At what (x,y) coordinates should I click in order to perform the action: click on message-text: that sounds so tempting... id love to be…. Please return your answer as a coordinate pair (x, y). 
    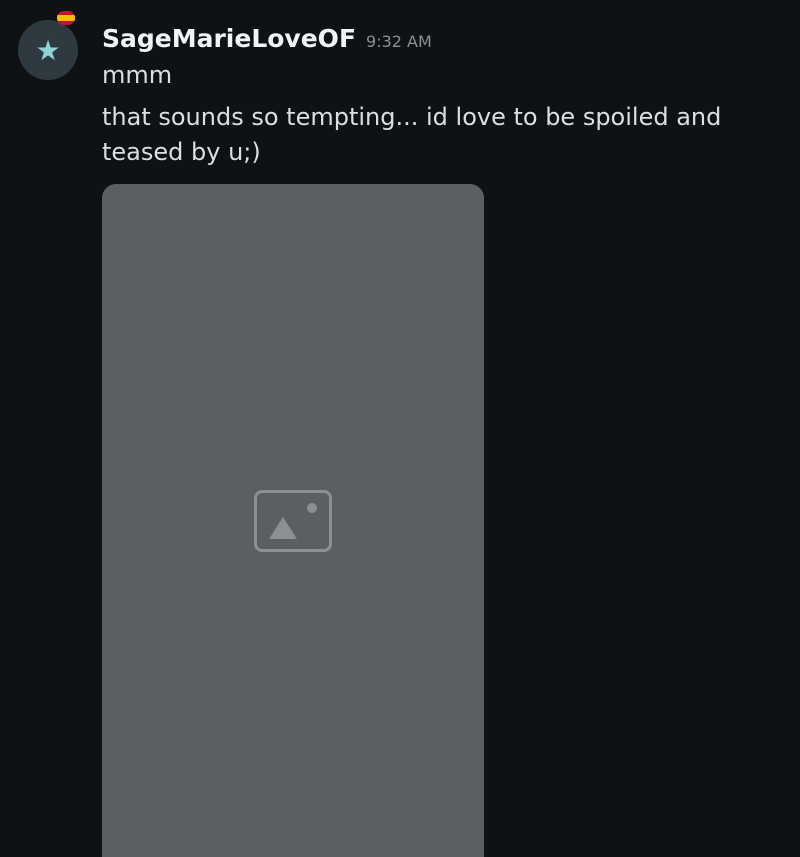
    Looking at the image, I should click on (412, 134).